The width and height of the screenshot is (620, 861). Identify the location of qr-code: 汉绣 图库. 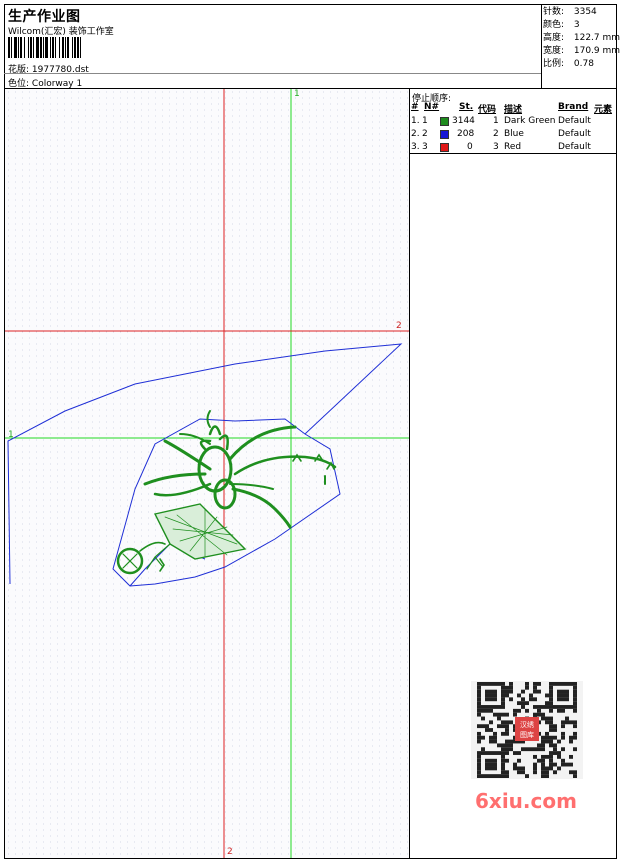
(527, 730).